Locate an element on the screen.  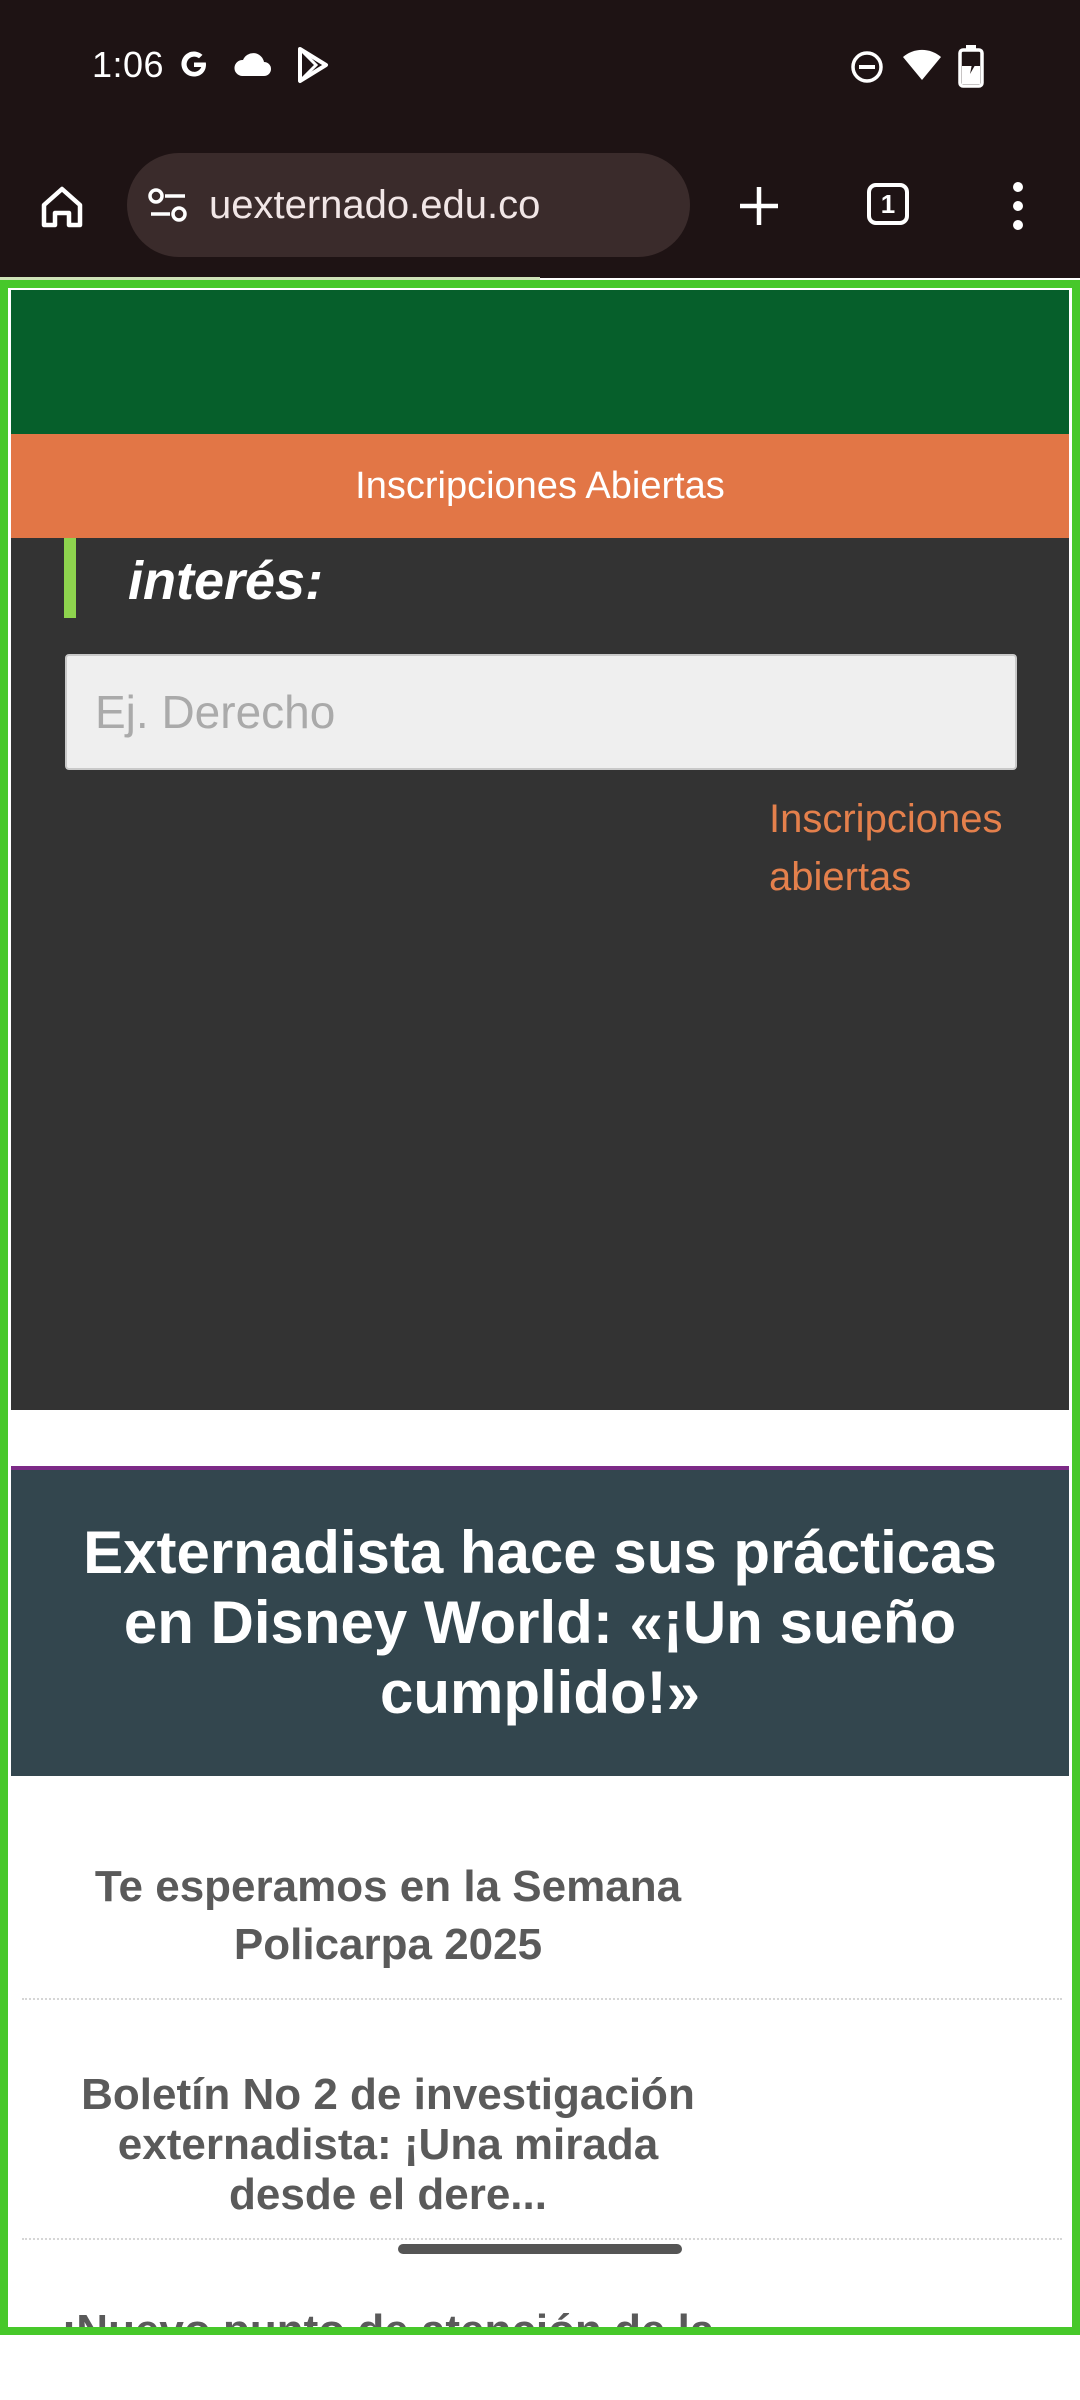
gesture-navigation-bar is located at coordinates (540, 2249).